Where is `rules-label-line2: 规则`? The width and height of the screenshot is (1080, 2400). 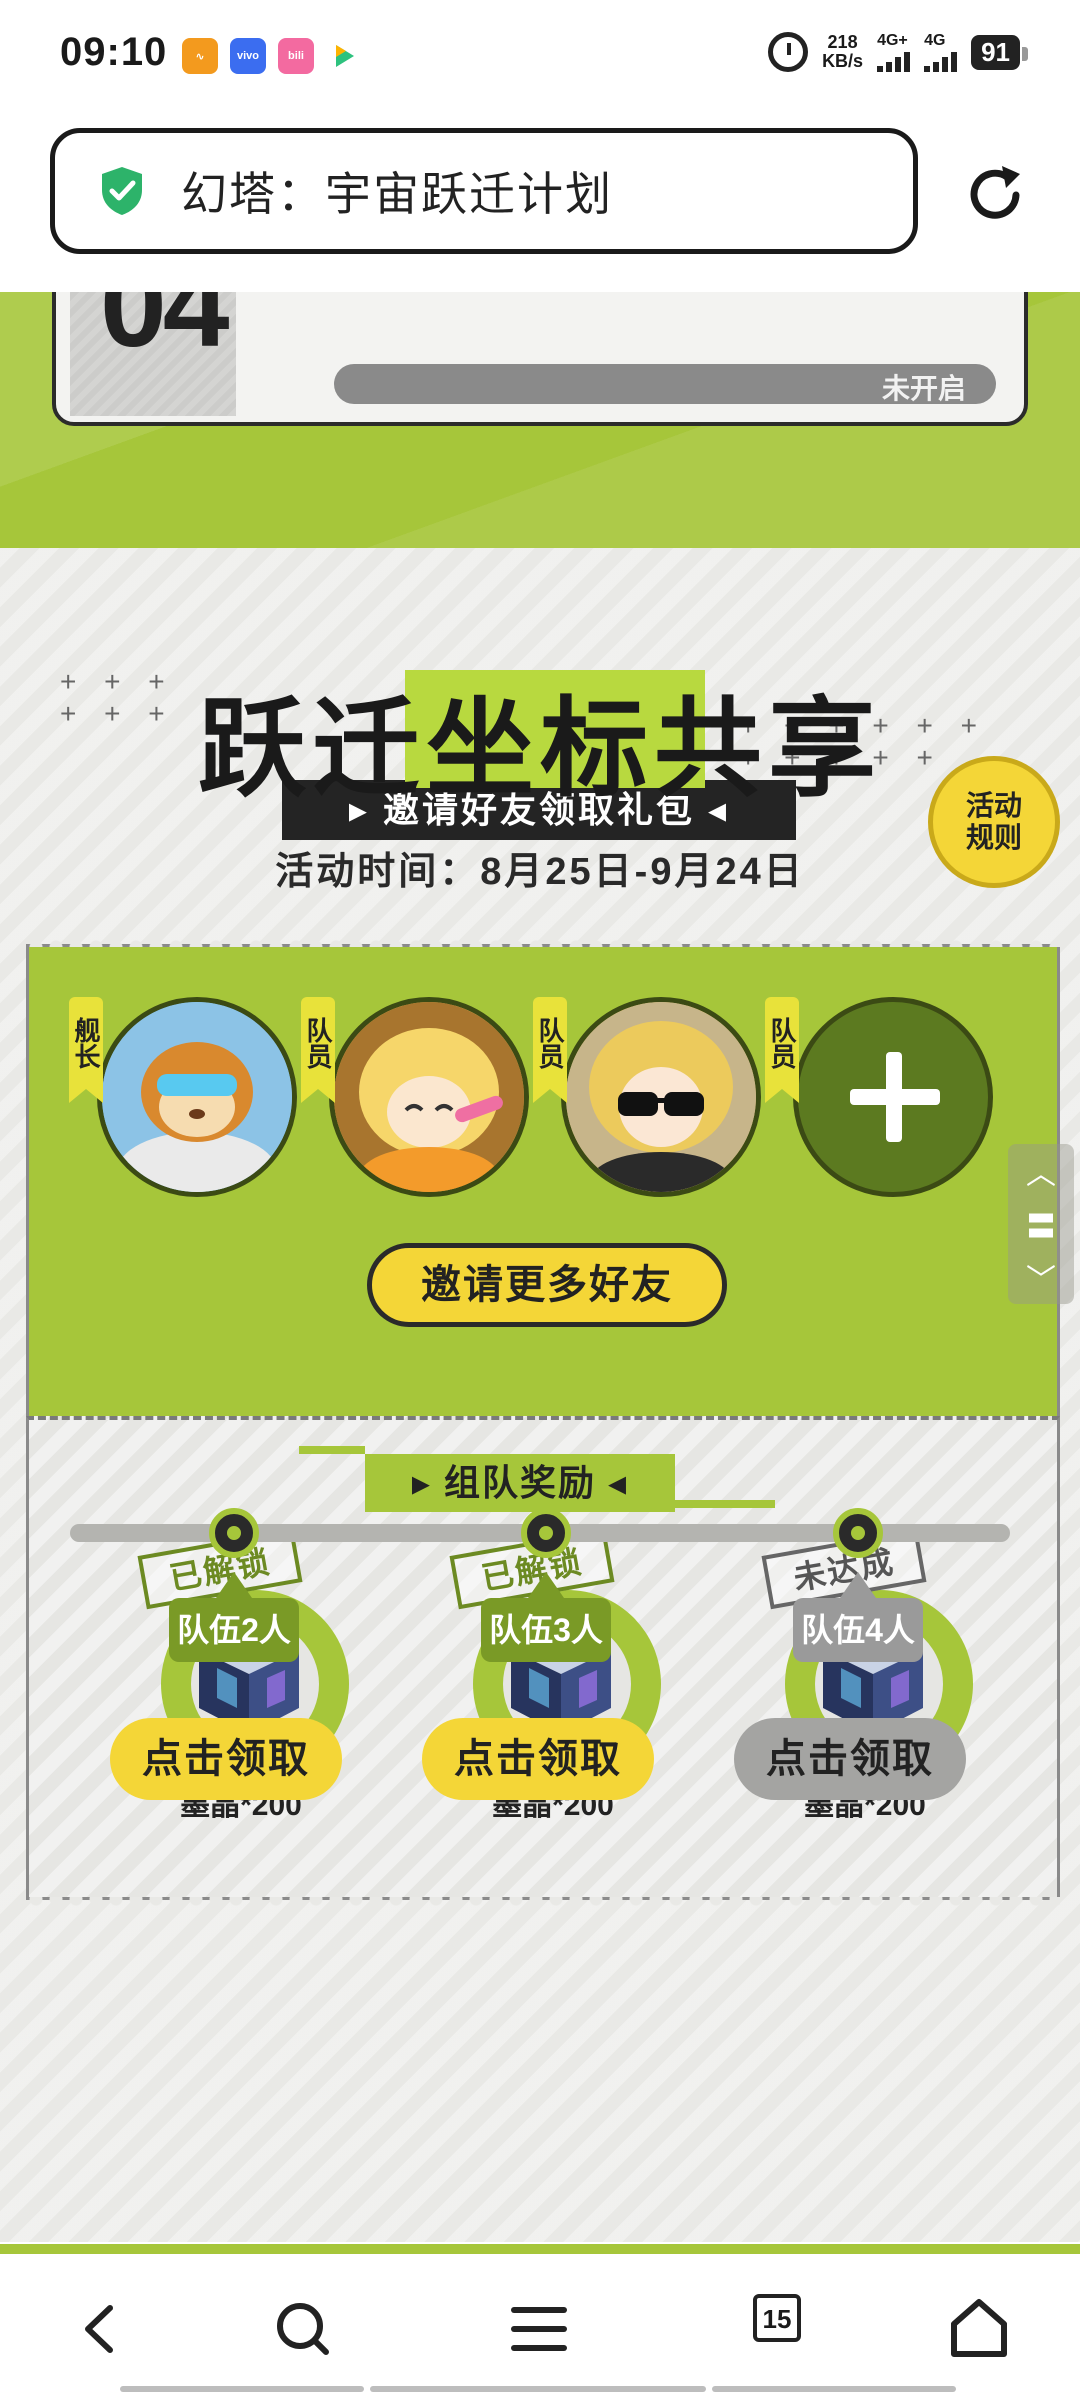
rules-label-line2: 规则 is located at coordinates (993, 837).